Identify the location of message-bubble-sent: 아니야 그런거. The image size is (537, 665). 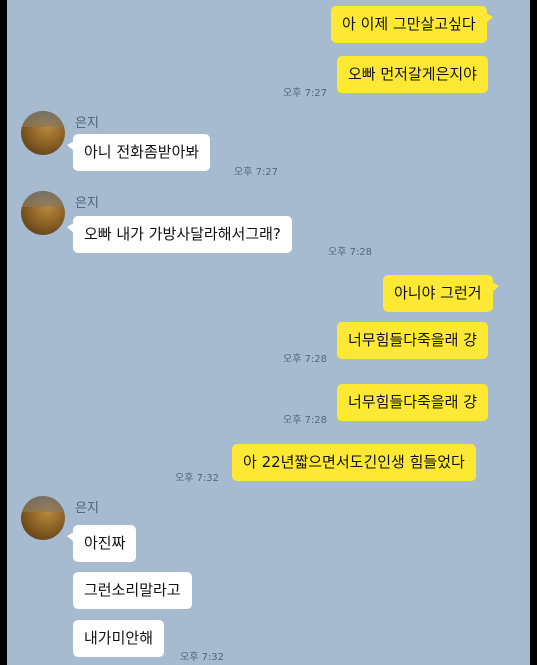
(441, 293).